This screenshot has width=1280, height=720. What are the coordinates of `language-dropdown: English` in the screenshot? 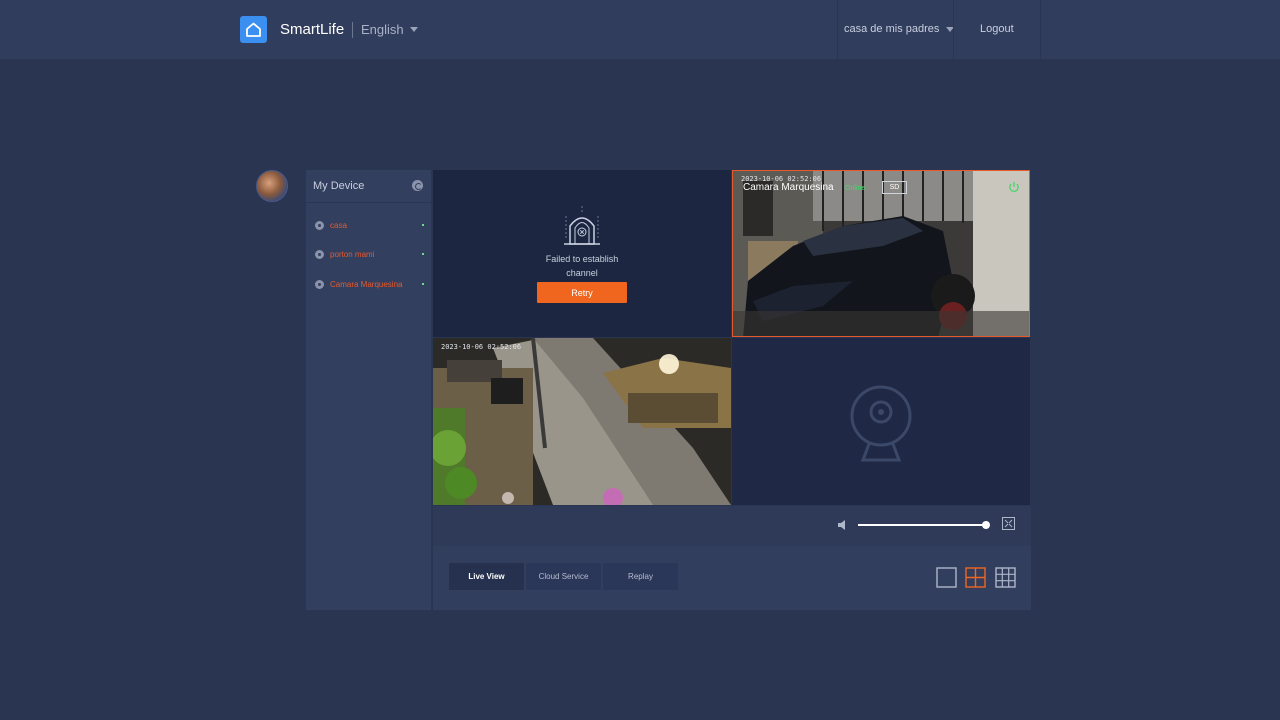 It's located at (389, 29).